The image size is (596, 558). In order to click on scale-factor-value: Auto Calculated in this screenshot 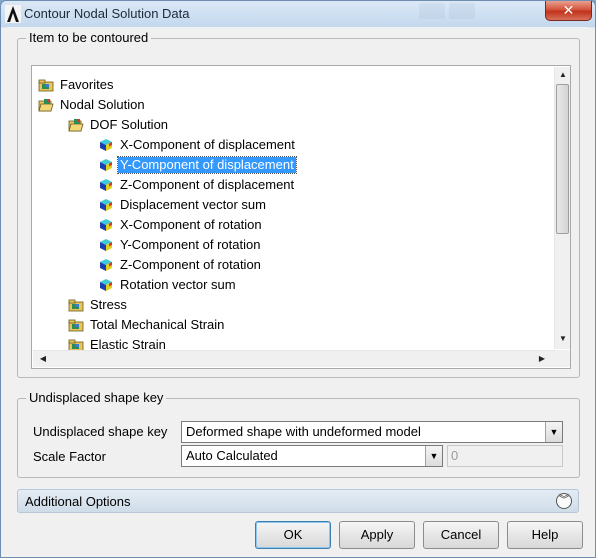, I will do `click(232, 455)`.